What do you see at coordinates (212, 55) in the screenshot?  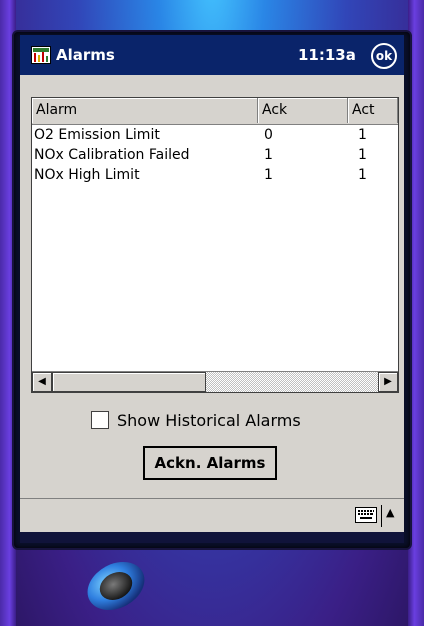 I see `title-bar: Alarms 11:13a ok` at bounding box center [212, 55].